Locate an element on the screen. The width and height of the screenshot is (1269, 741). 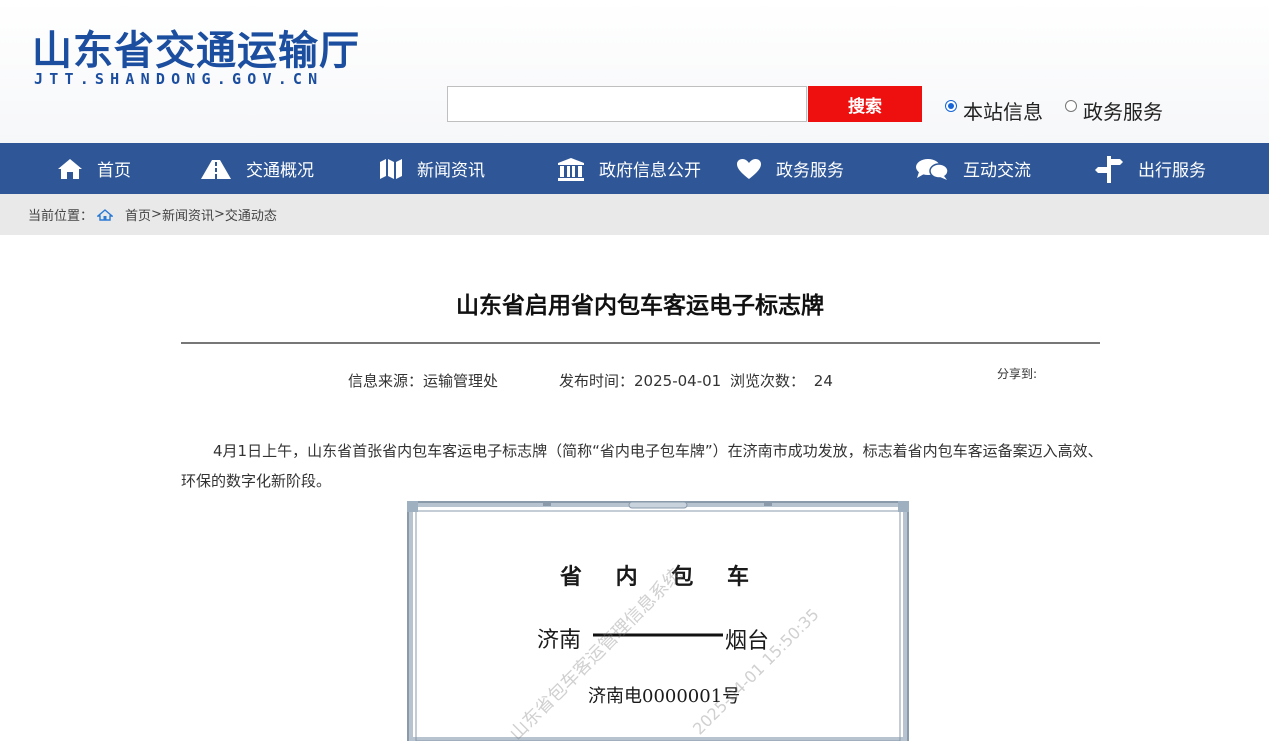
nav-item-travel: 出行服务 is located at coordinates (1150, 168).